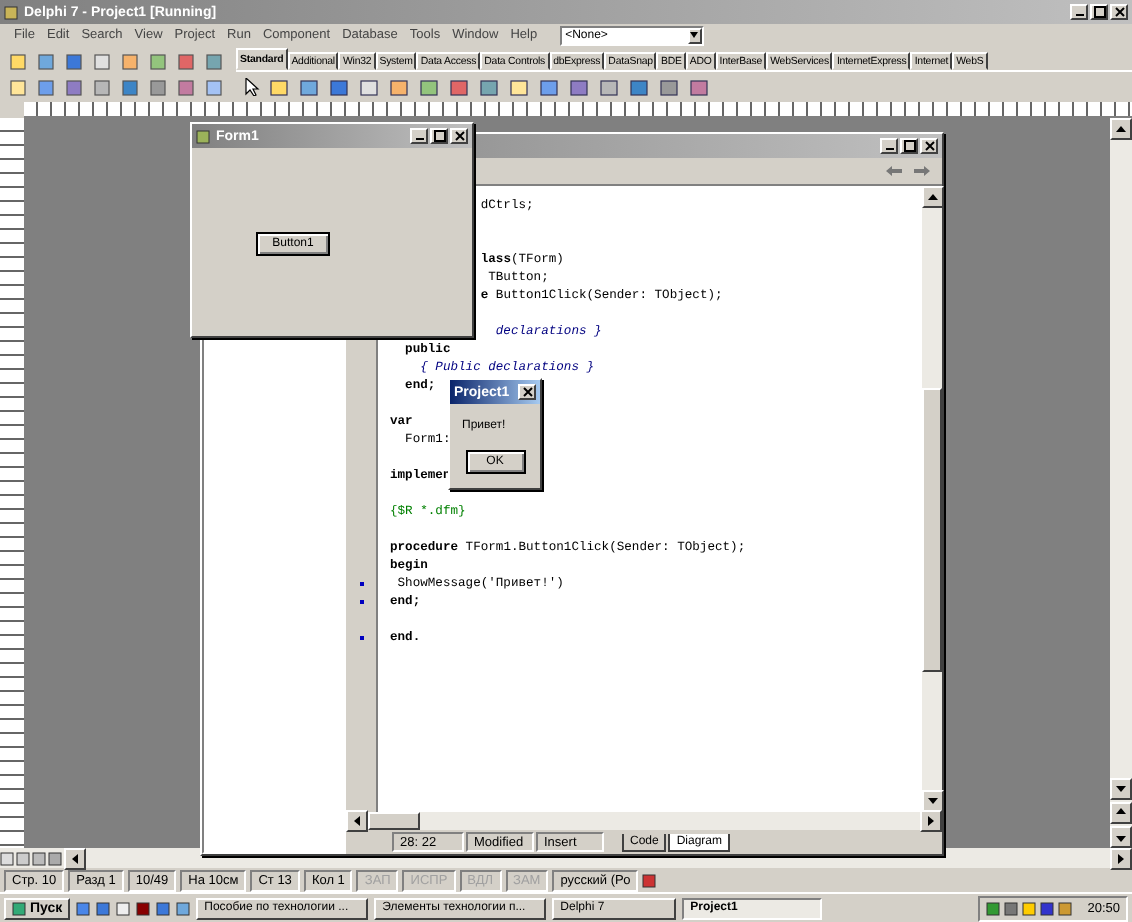 Image resolution: width=1132 pixels, height=922 pixels. Describe the element at coordinates (203, 136) in the screenshot. I see `form-icon` at that location.